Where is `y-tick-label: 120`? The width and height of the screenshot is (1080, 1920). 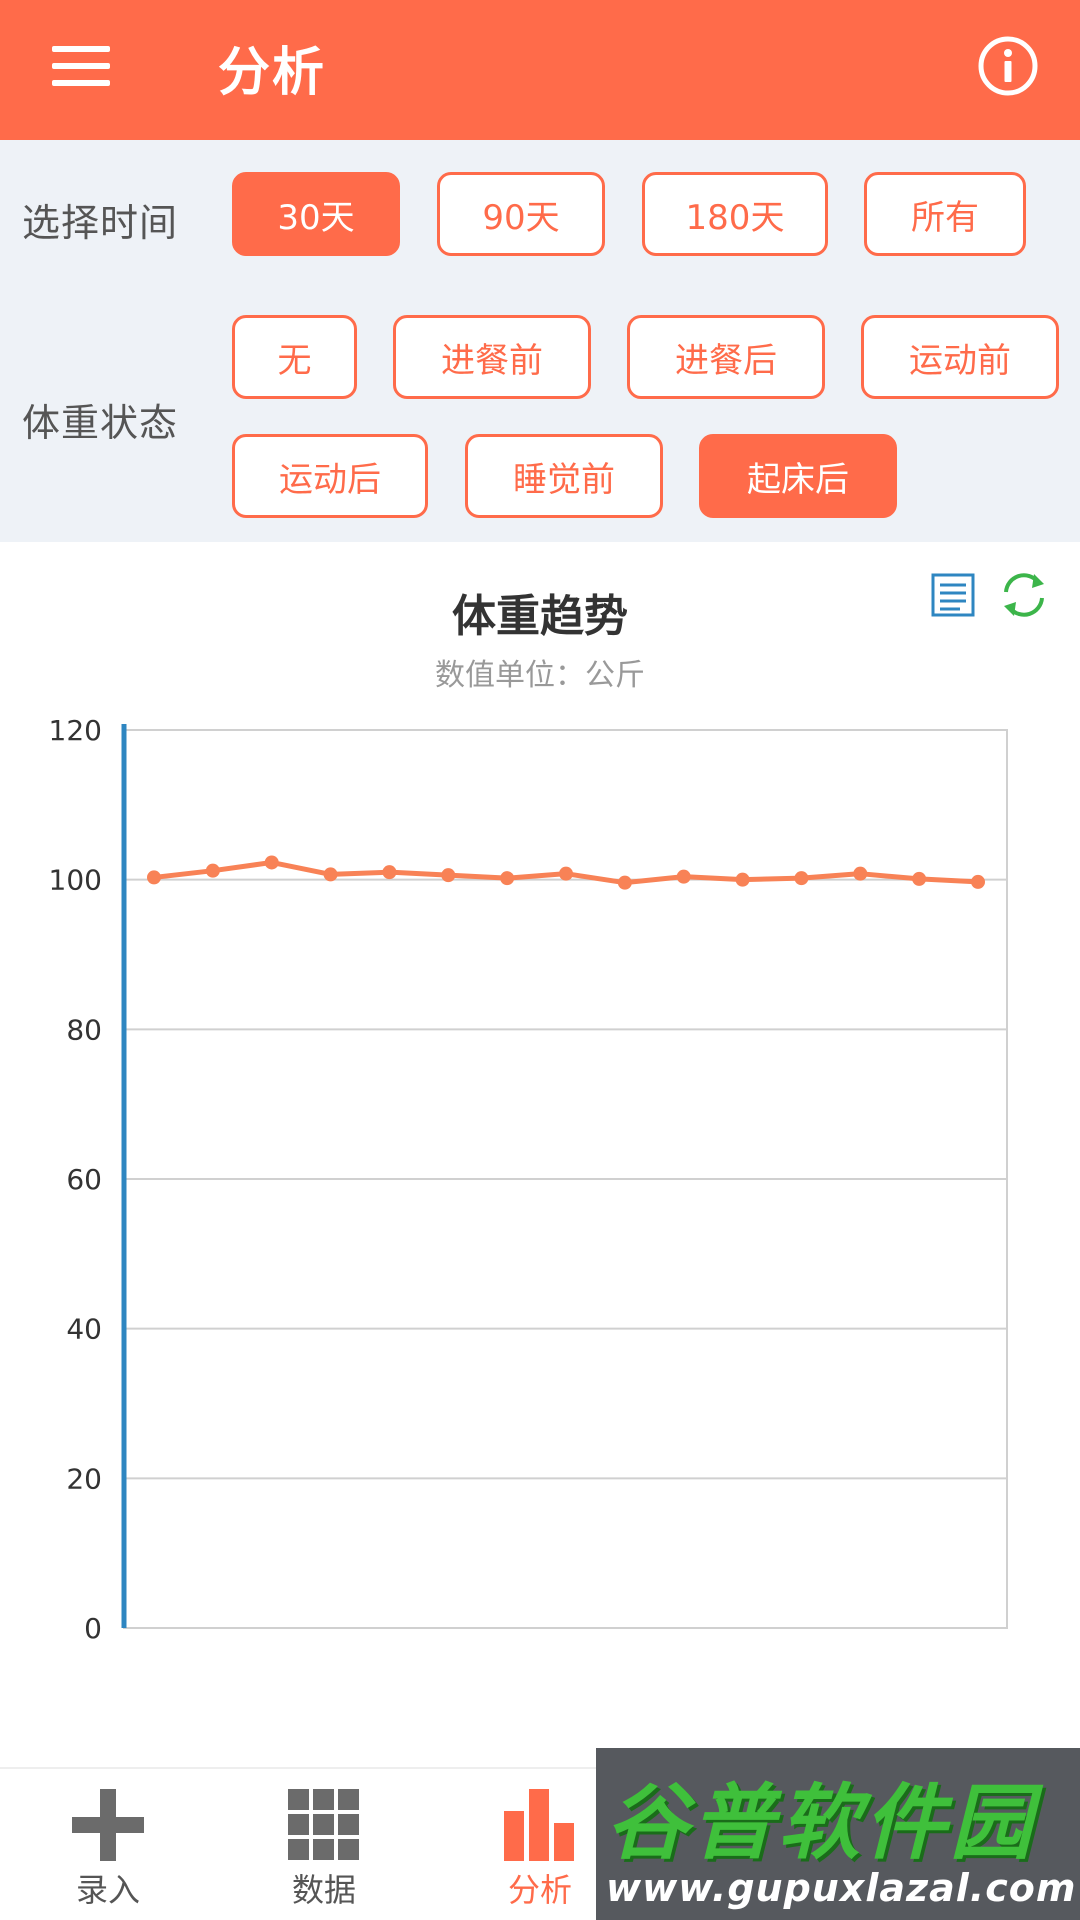 y-tick-label: 120 is located at coordinates (75, 730).